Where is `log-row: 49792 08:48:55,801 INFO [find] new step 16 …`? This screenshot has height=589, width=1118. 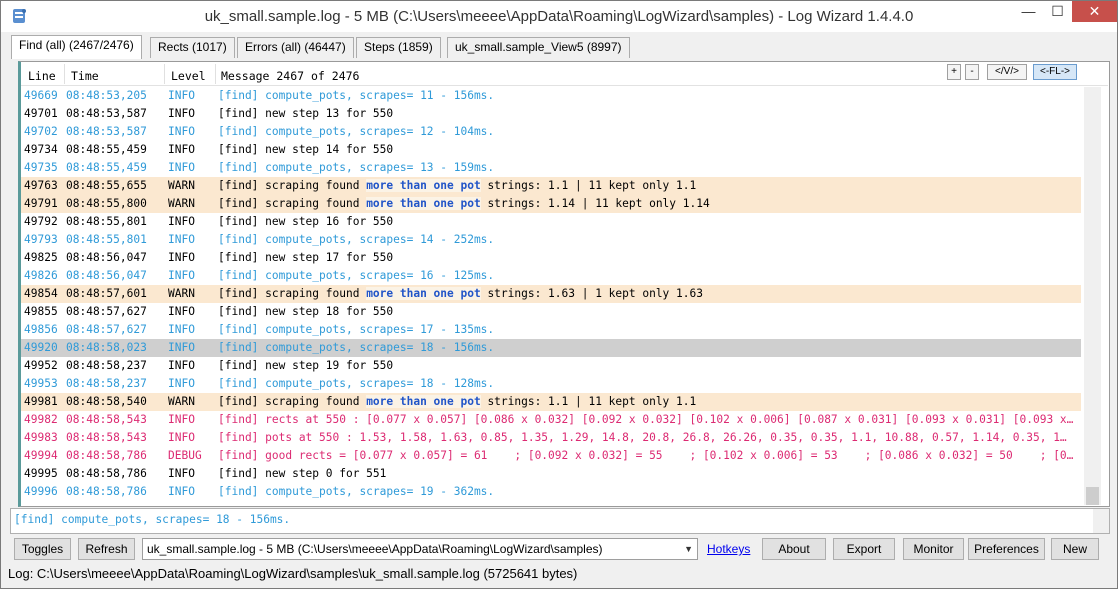 log-row: 49792 08:48:55,801 INFO [find] new step 16 … is located at coordinates (551, 222).